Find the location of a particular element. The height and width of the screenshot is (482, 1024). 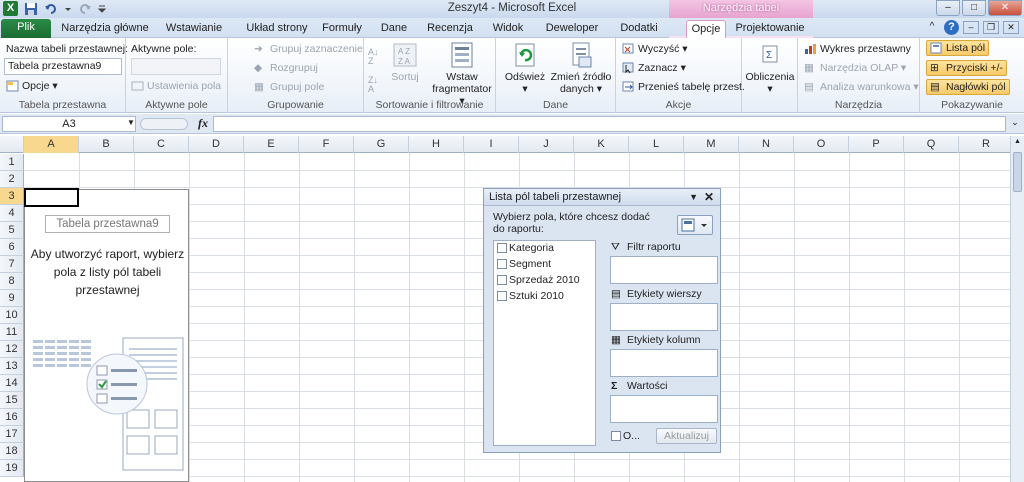

pivot-name-input: Tabela przestawna9 is located at coordinates (63, 66).